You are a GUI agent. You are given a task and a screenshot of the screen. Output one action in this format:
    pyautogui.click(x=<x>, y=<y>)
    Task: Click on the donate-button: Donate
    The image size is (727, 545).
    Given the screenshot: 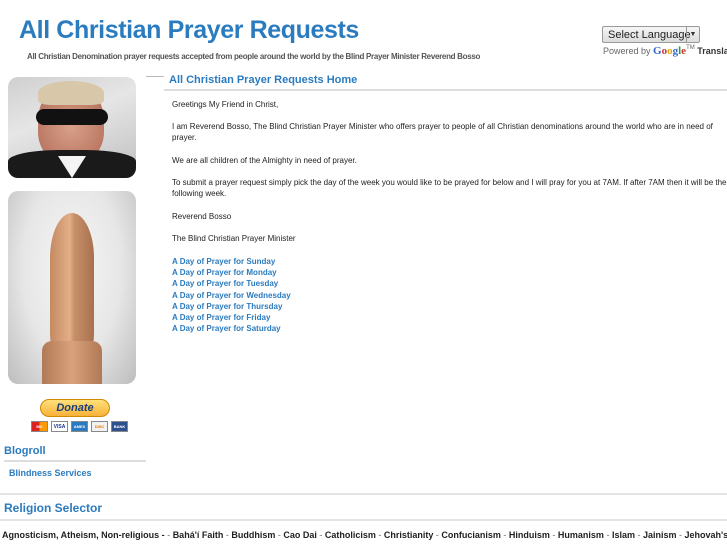 What is the action you would take?
    pyautogui.click(x=75, y=408)
    